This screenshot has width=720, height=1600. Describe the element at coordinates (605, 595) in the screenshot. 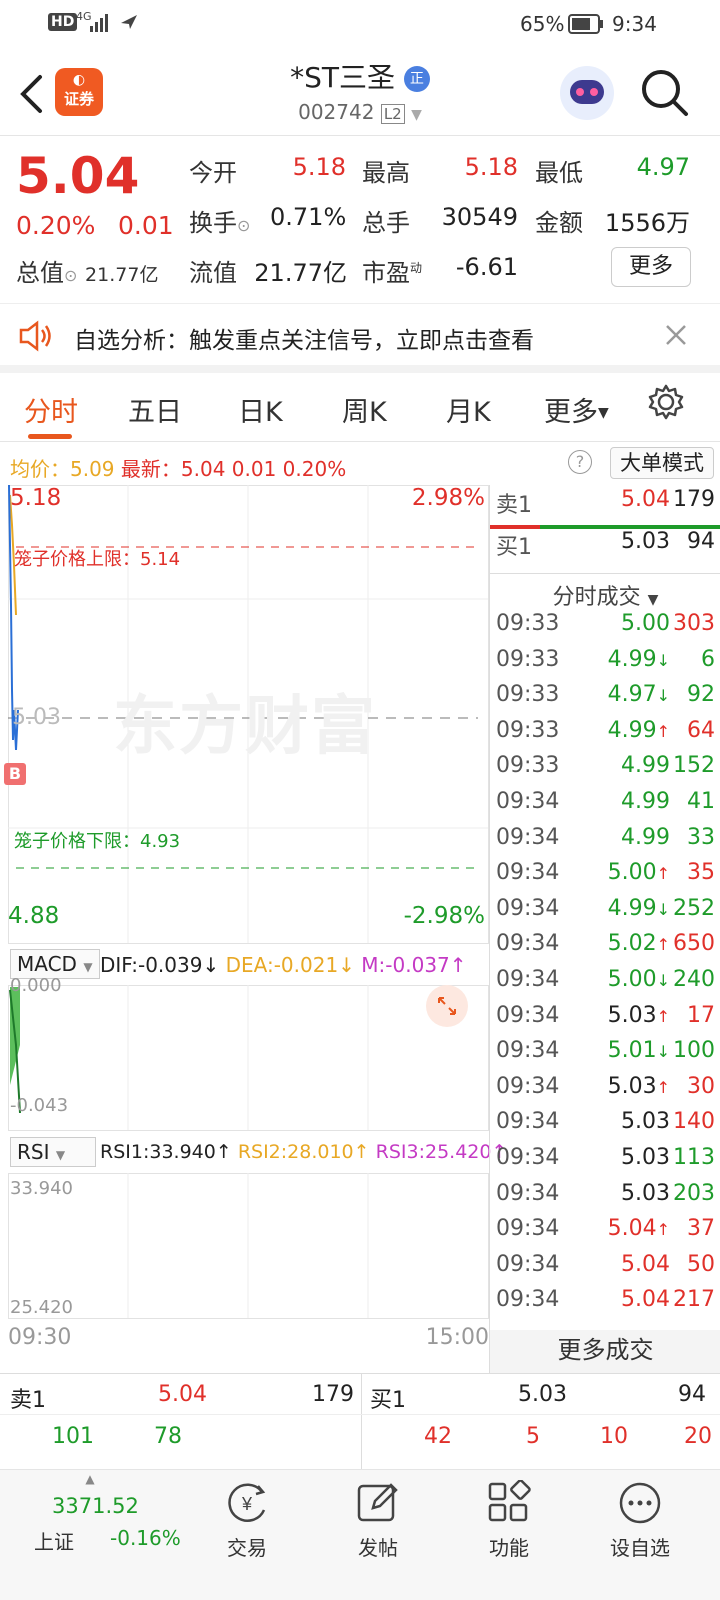

I see `ticks-header: 分时成交 ▼` at that location.